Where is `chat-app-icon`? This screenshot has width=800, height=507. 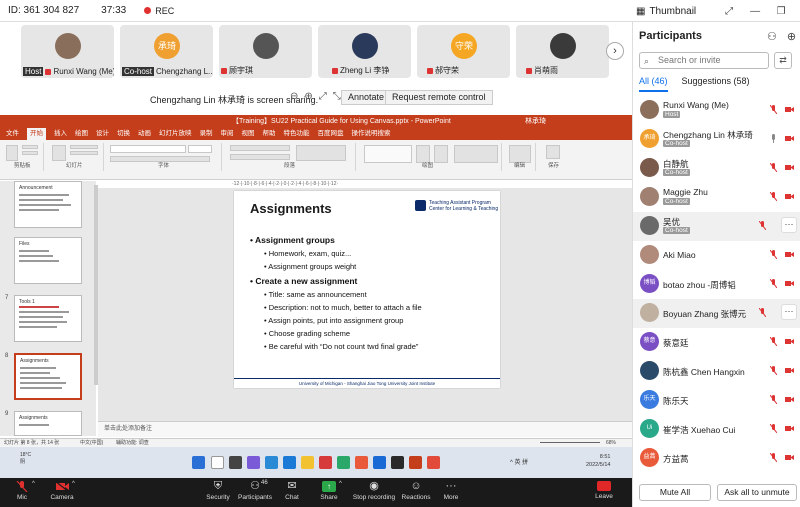 chat-app-icon is located at coordinates (271, 462).